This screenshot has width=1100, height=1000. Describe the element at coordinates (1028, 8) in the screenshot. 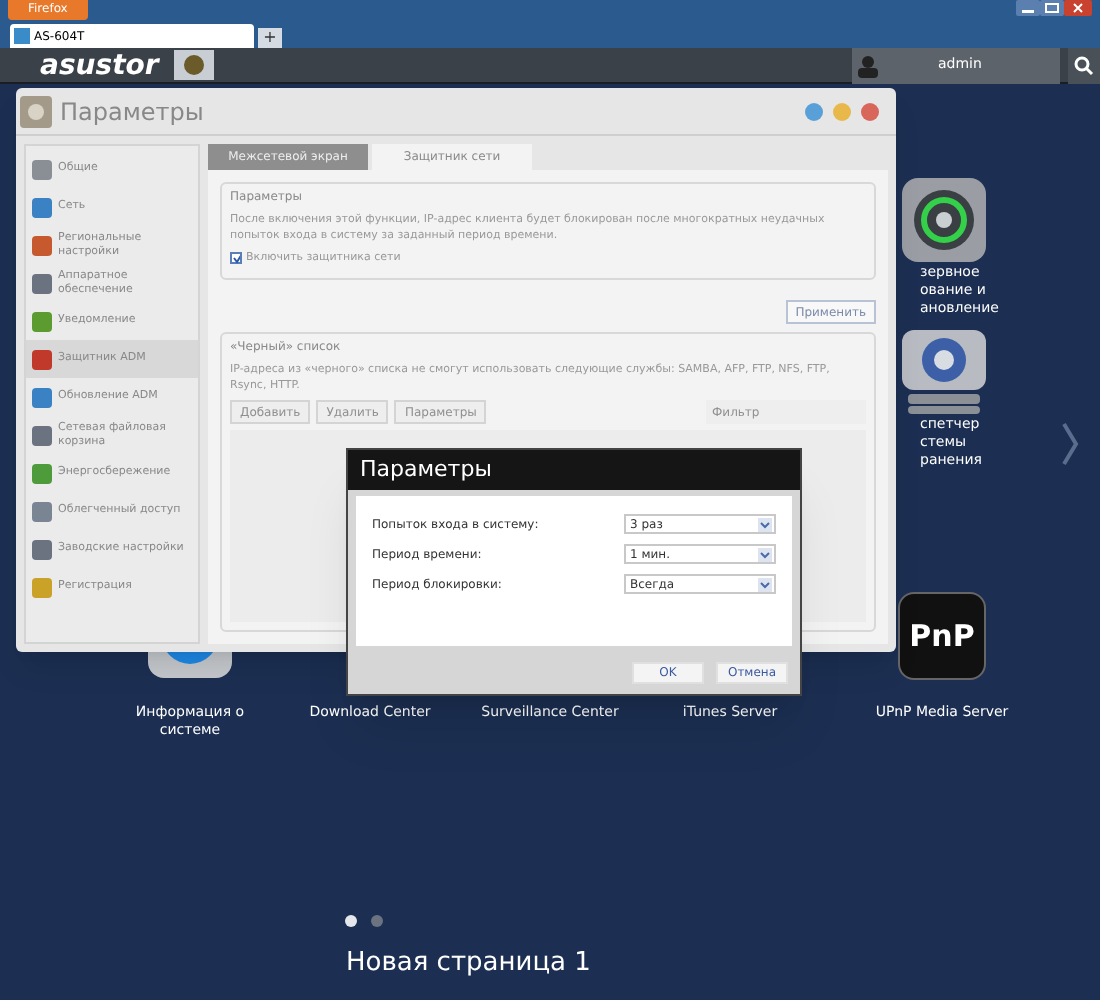

I see `minimize-window-icon` at that location.